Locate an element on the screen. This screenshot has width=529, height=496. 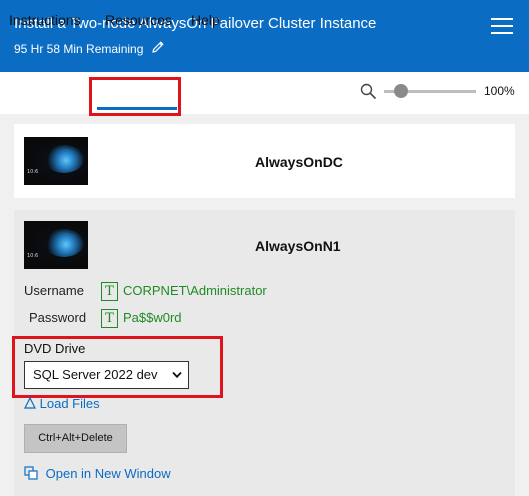
vm-name-alwaysonn1: AlwaysOnN1 is located at coordinates (298, 246).